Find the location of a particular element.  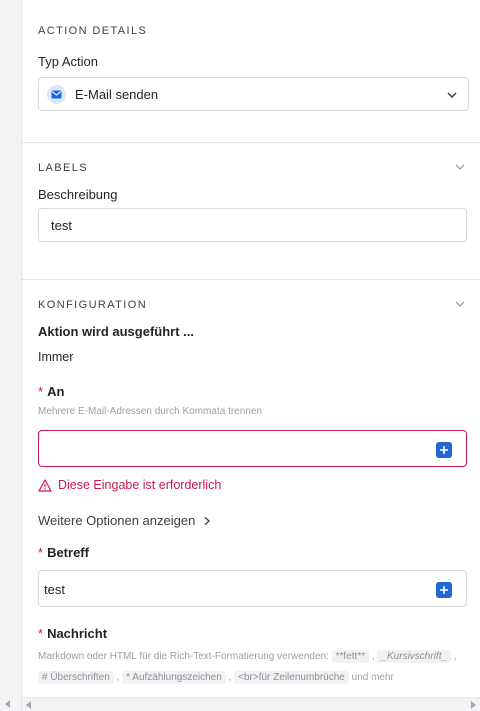

type-action-label: Typ Action is located at coordinates (68, 61).